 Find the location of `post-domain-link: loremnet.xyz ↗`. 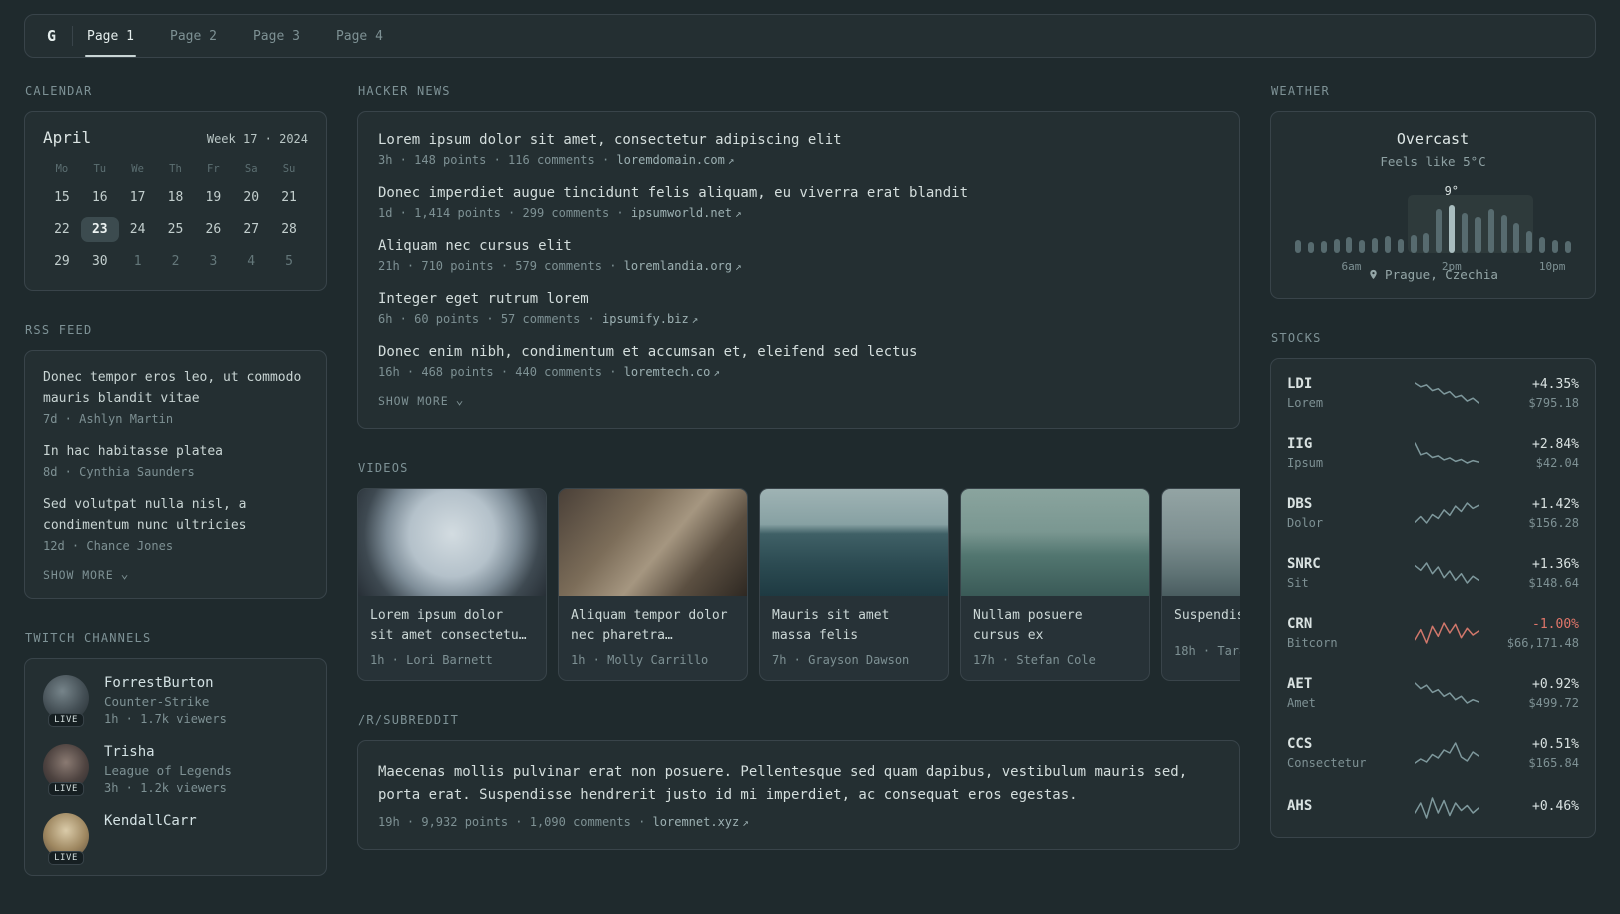

post-domain-link: loremnet.xyz ↗ is located at coordinates (701, 822).